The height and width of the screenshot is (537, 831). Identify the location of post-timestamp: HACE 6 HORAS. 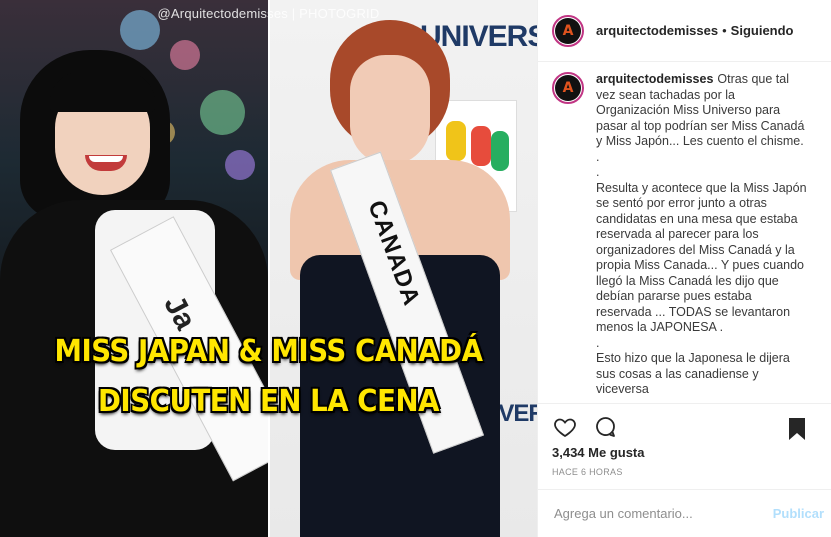
(587, 472).